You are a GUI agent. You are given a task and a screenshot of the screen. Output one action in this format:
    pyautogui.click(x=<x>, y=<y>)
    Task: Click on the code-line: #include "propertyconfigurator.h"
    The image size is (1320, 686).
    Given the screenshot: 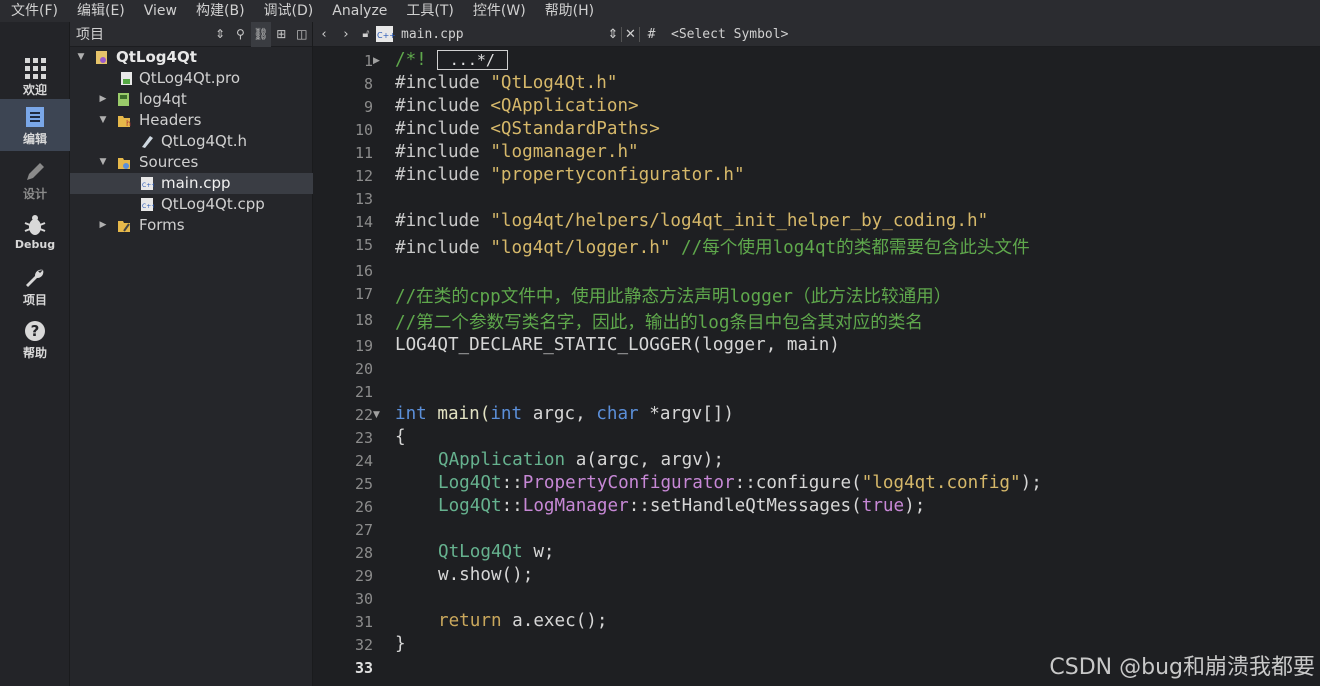 What is the action you would take?
    pyautogui.click(x=570, y=175)
    